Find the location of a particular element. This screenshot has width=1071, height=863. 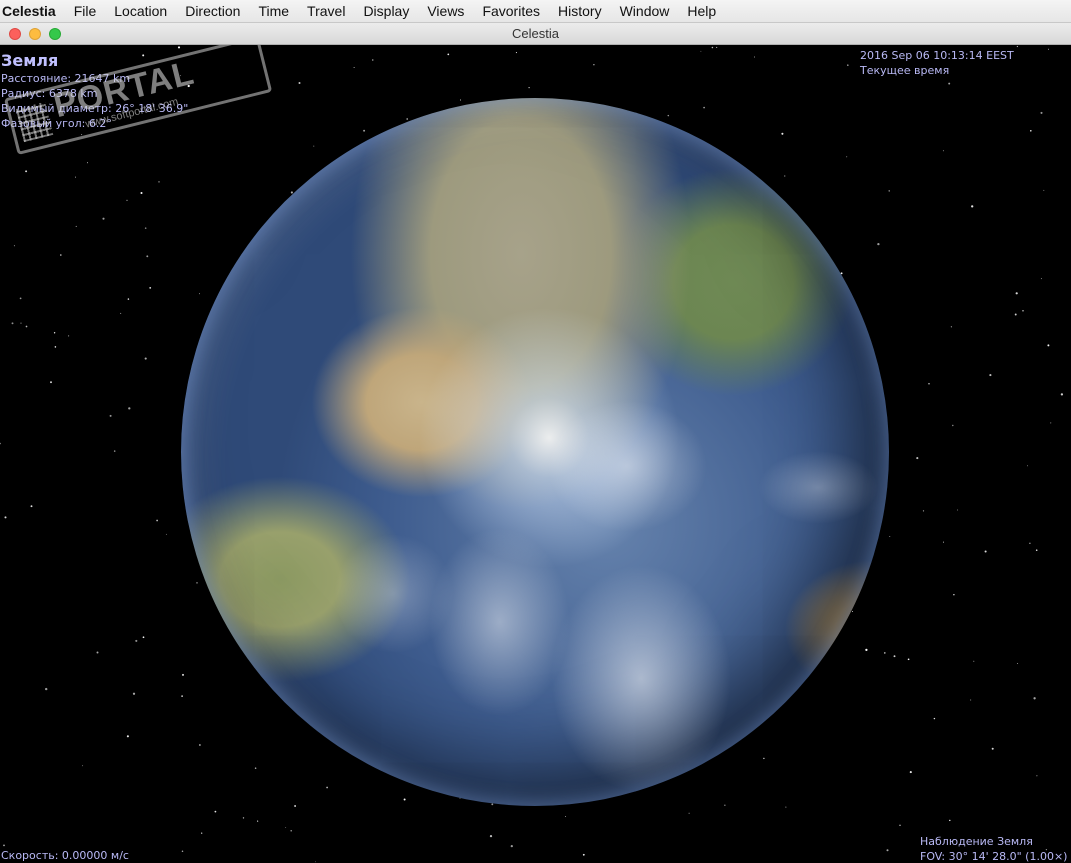

field-of-view: FOV: 30° 14' 28.0" (1.00×) is located at coordinates (994, 856).